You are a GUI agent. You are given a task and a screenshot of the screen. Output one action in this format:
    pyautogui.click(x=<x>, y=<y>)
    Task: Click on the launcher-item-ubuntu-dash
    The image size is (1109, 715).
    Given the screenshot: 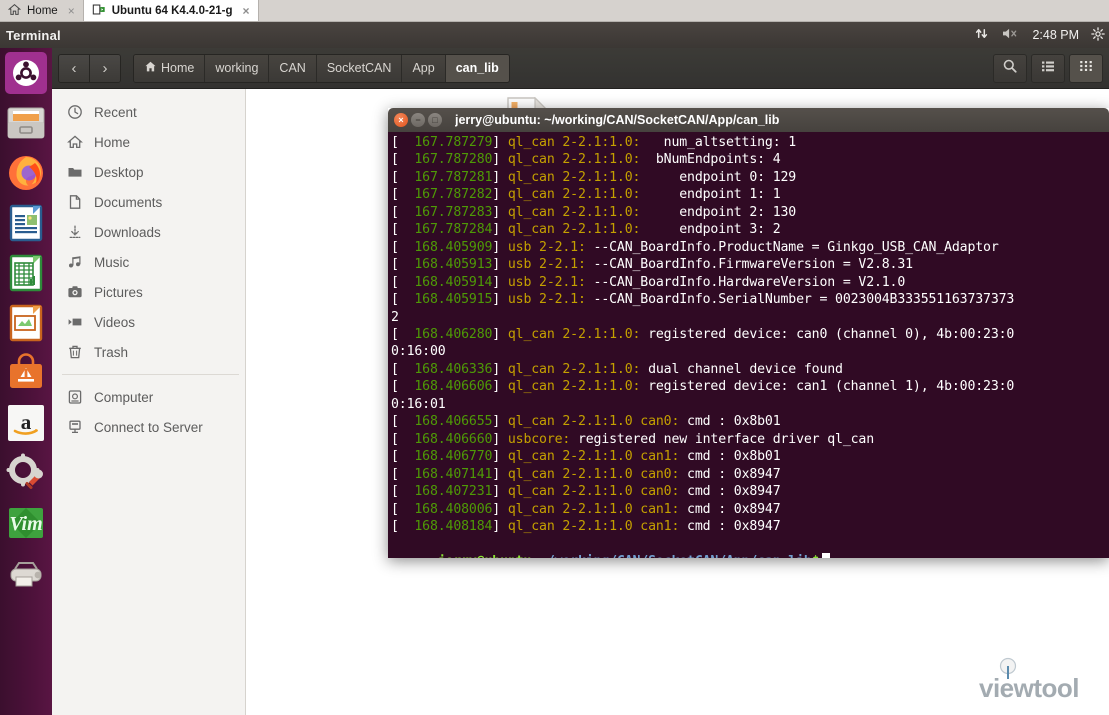 What is the action you would take?
    pyautogui.click(x=26, y=73)
    